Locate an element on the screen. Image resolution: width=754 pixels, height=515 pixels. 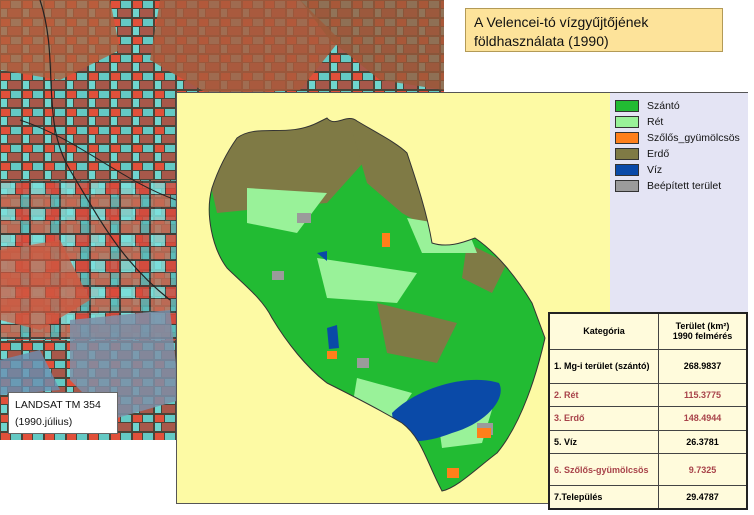
legend-swatch-szanto is located at coordinates (627, 106).